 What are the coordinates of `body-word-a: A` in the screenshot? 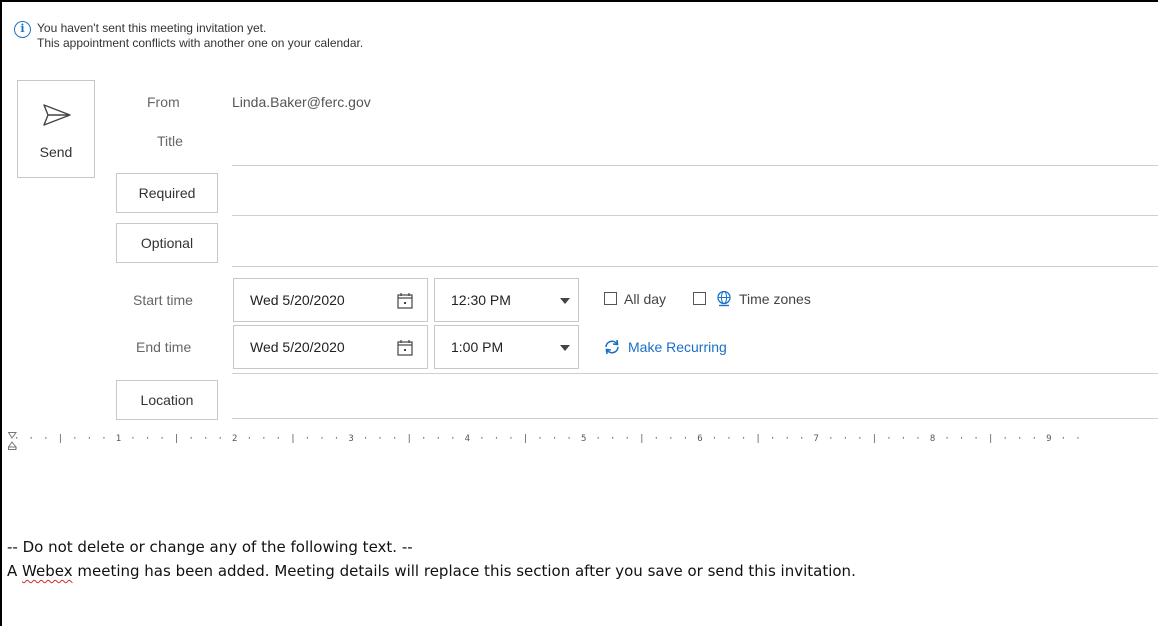 It's located at (12, 571).